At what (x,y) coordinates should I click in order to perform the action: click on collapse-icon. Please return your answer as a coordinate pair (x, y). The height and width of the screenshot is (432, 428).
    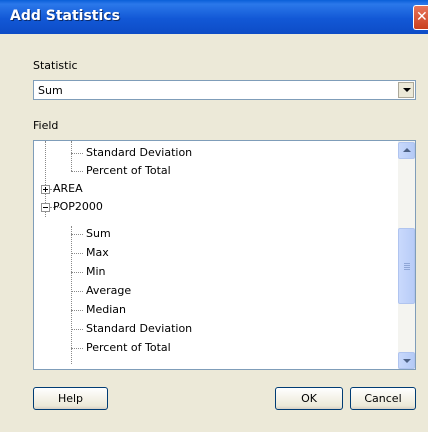
    Looking at the image, I should click on (45, 207).